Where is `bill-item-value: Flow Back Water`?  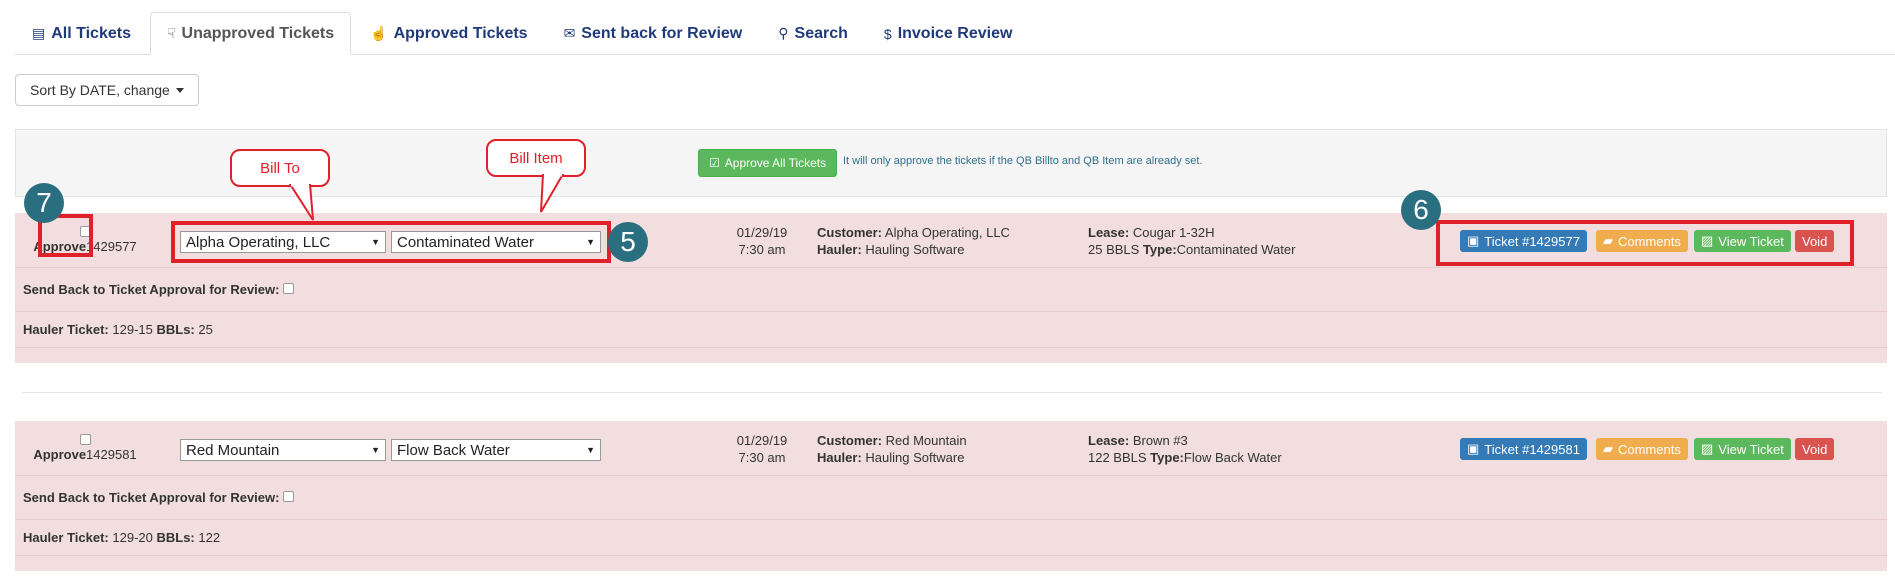
bill-item-value: Flow Back Water is located at coordinates (453, 450).